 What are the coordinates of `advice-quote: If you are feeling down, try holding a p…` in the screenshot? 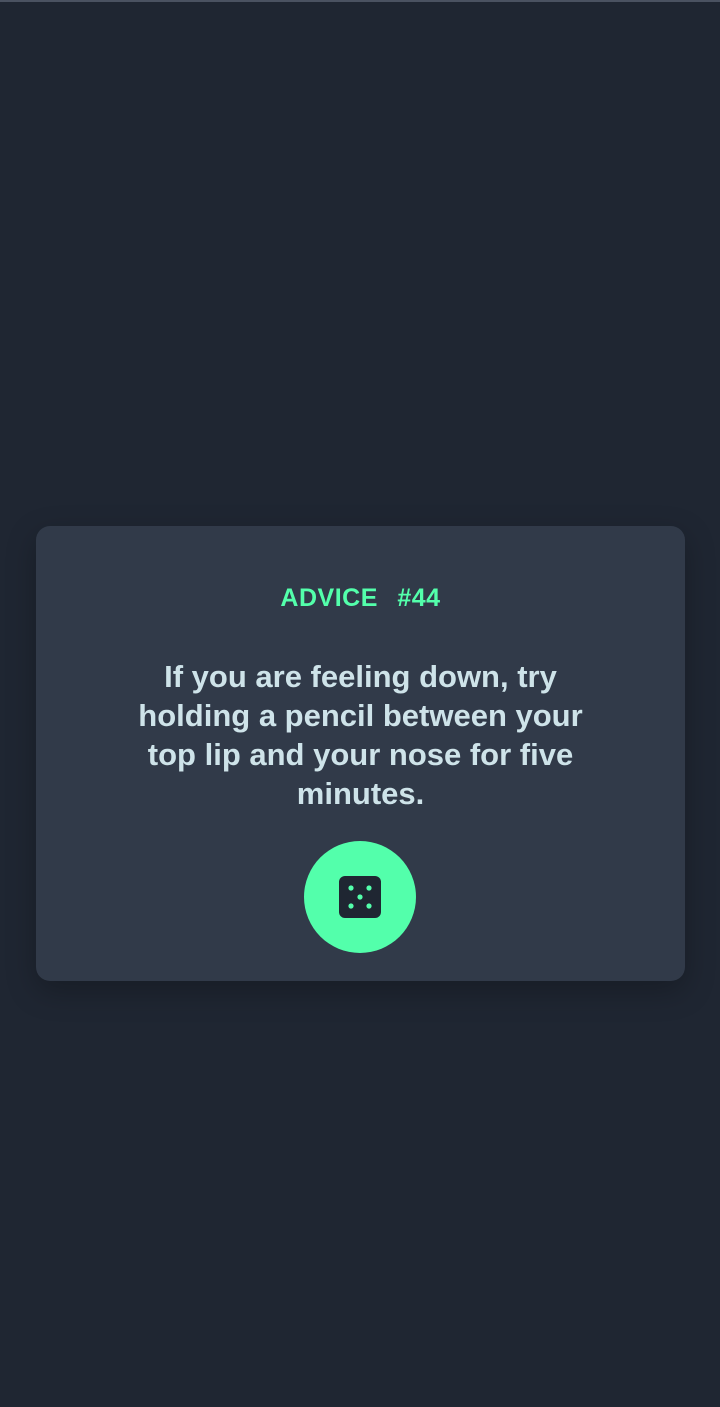 It's located at (360, 735).